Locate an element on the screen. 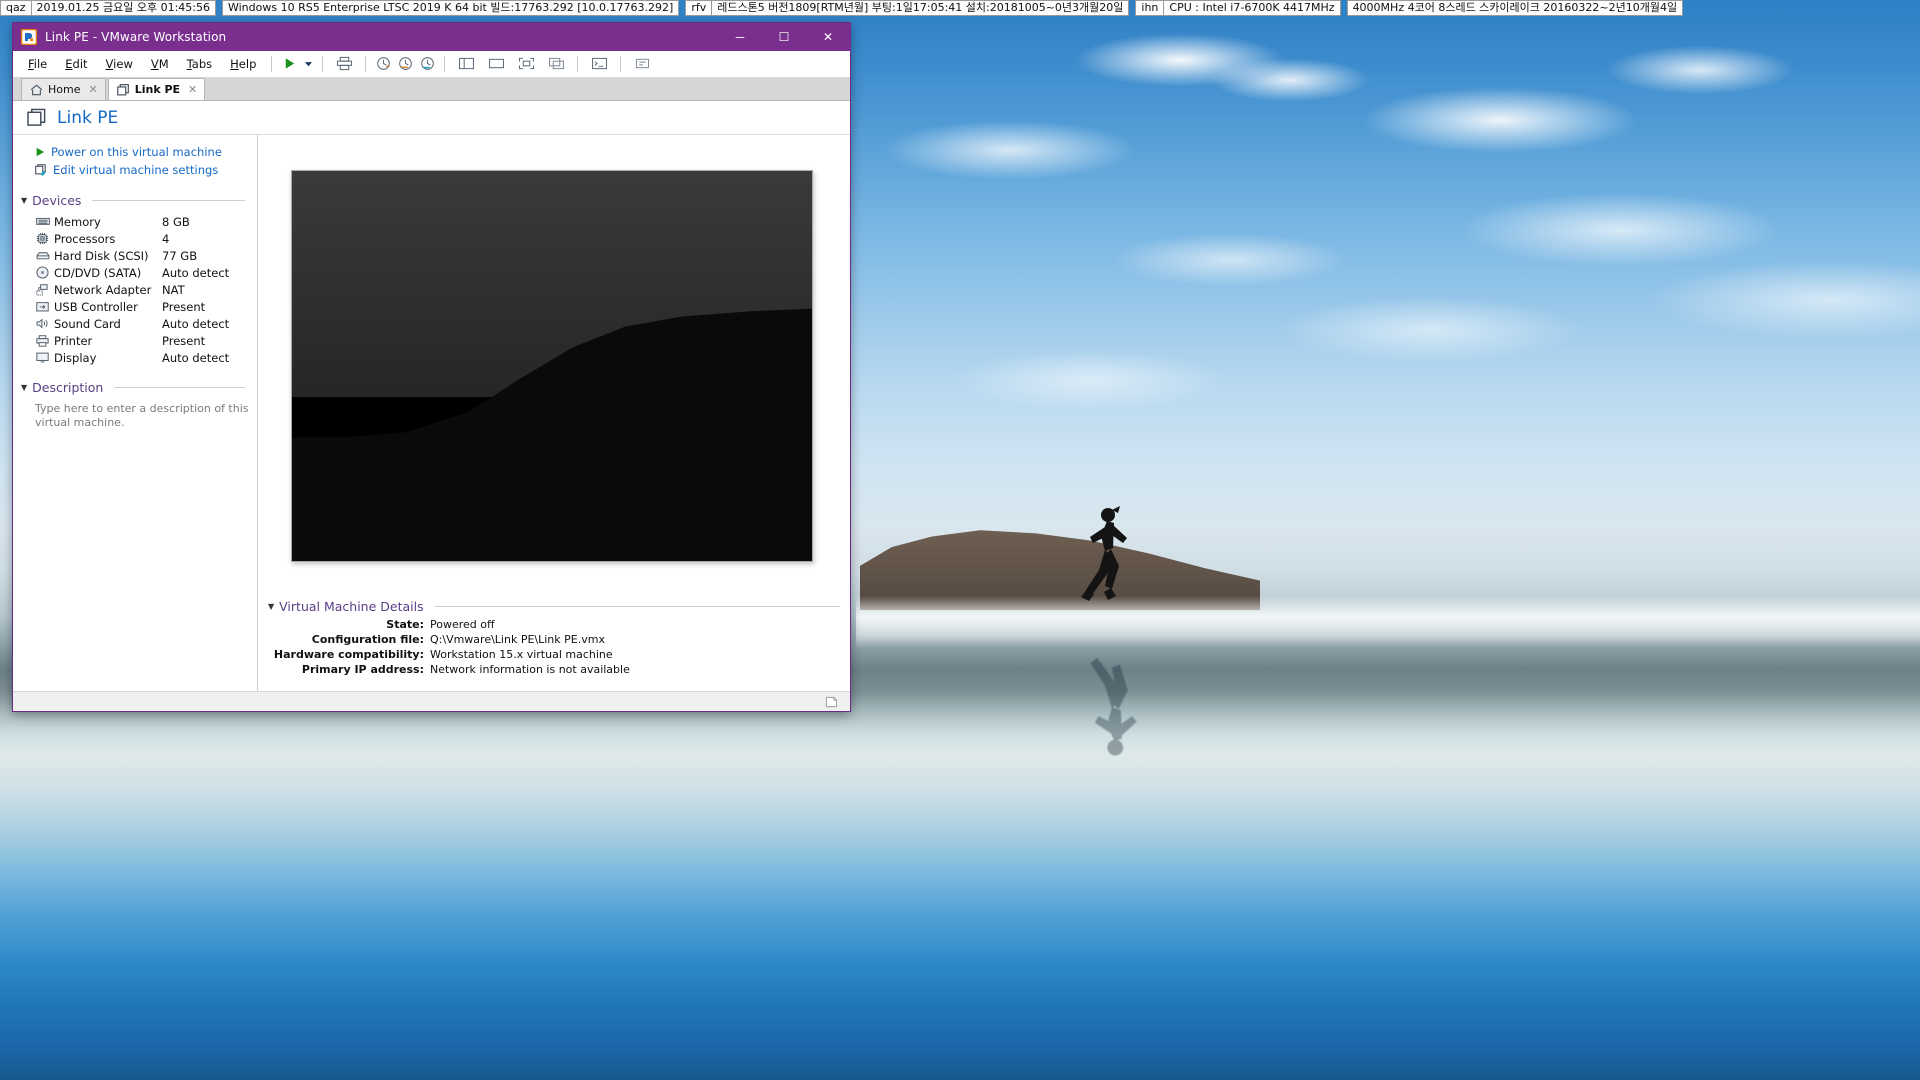  device-row: Network Adapter NAT is located at coordinates (135, 289).